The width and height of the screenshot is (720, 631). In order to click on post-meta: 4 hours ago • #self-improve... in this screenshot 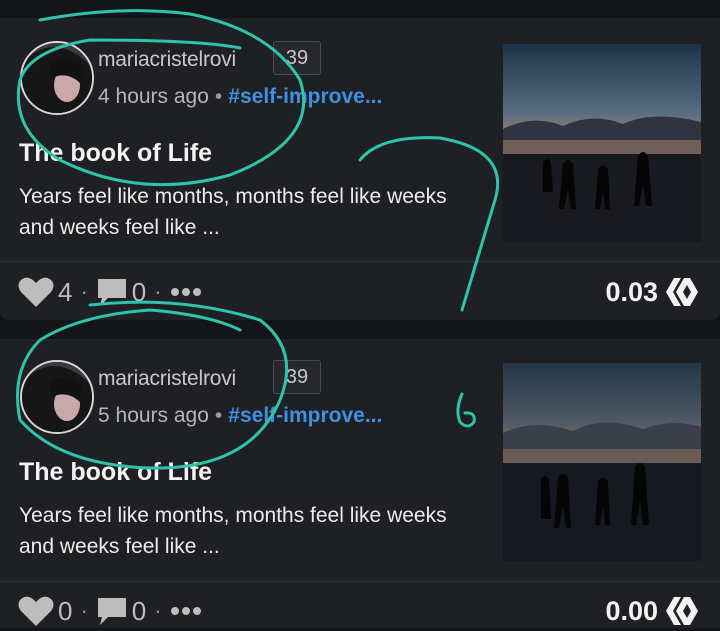, I will do `click(240, 97)`.